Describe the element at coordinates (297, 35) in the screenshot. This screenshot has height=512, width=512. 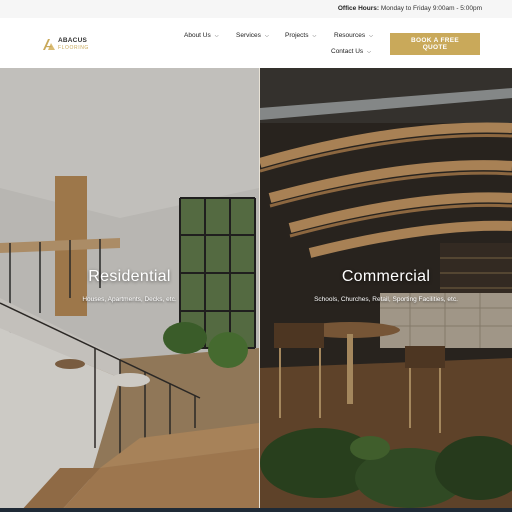
I see `nav-projects-label: Projects` at that location.